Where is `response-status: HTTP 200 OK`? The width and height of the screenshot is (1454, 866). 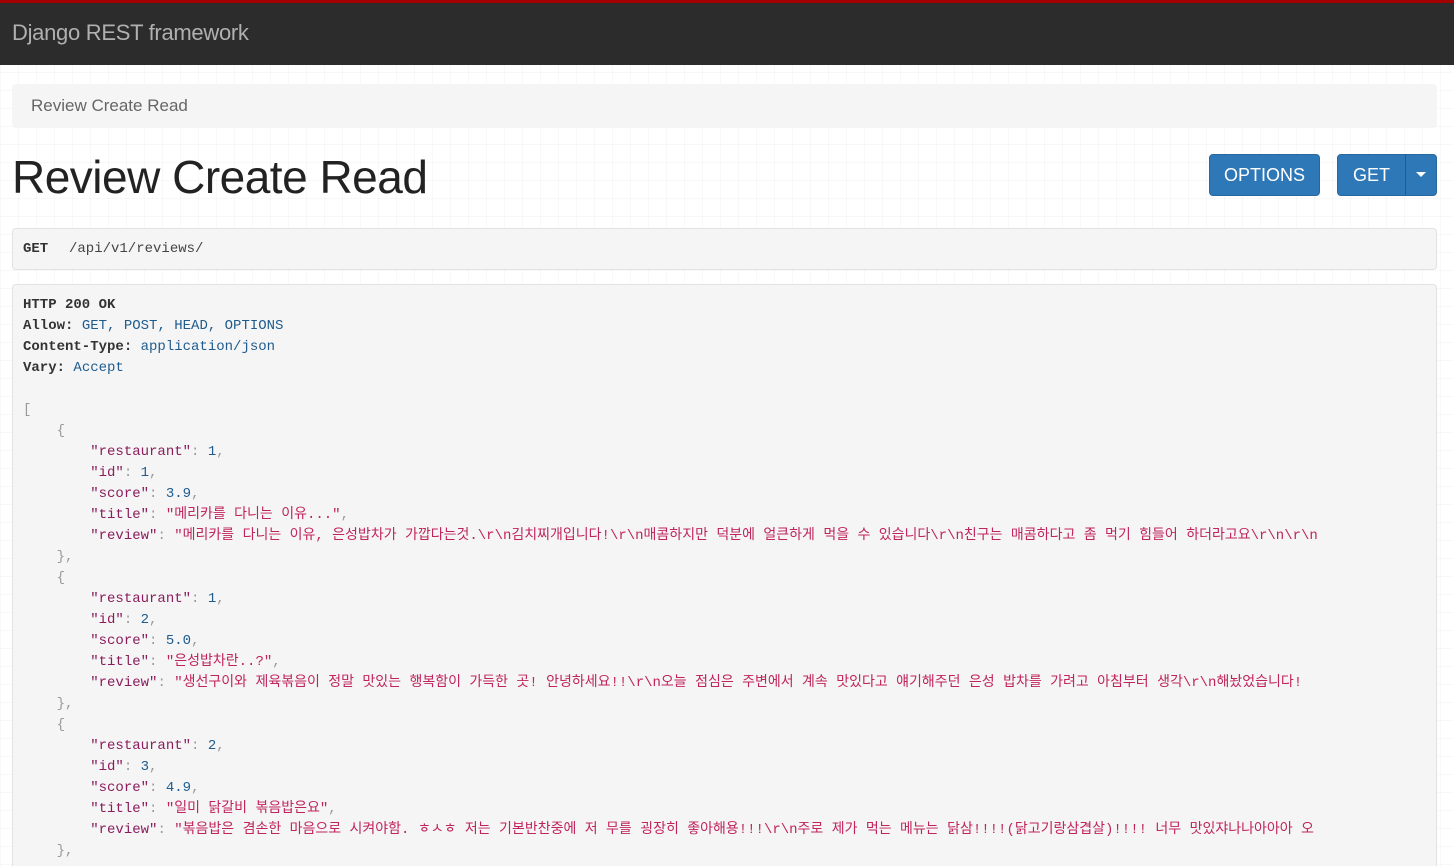
response-status: HTTP 200 OK is located at coordinates (69, 305).